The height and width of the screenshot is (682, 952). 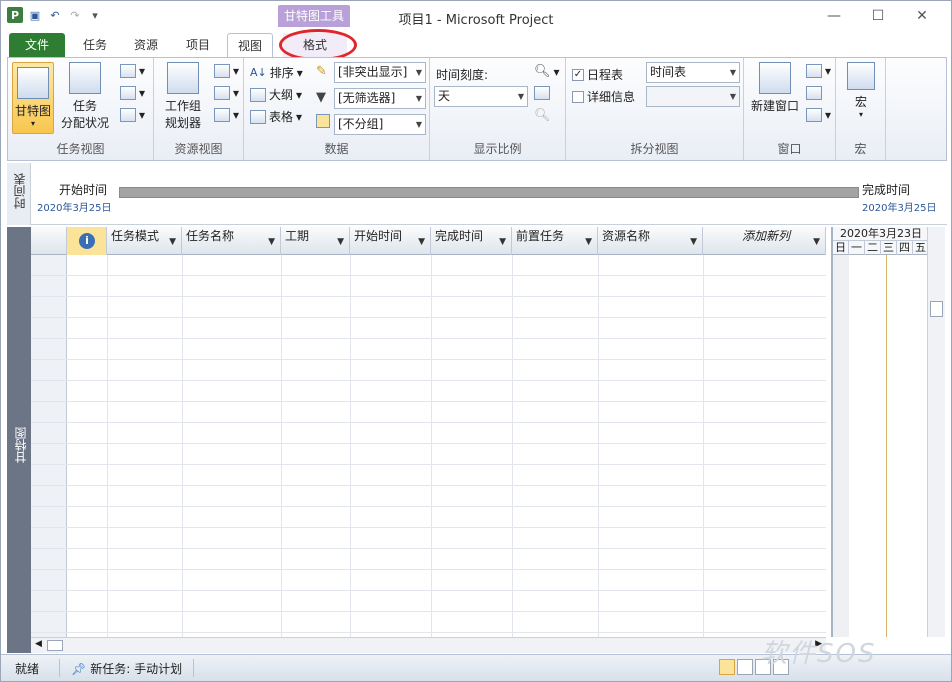 I want to click on filter-value: [无筛选器], so click(x=367, y=98).